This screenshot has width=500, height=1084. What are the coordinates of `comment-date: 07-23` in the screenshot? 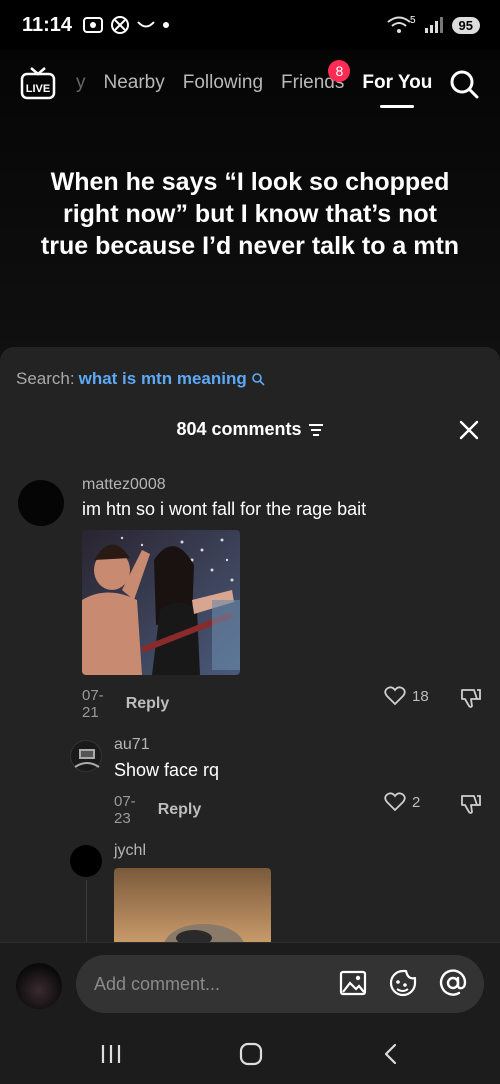 It's located at (125, 810).